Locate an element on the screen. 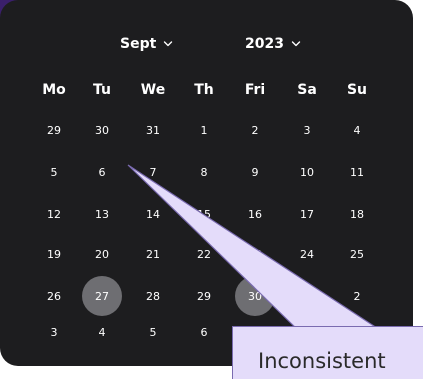  weekday-label: Su is located at coordinates (357, 90).